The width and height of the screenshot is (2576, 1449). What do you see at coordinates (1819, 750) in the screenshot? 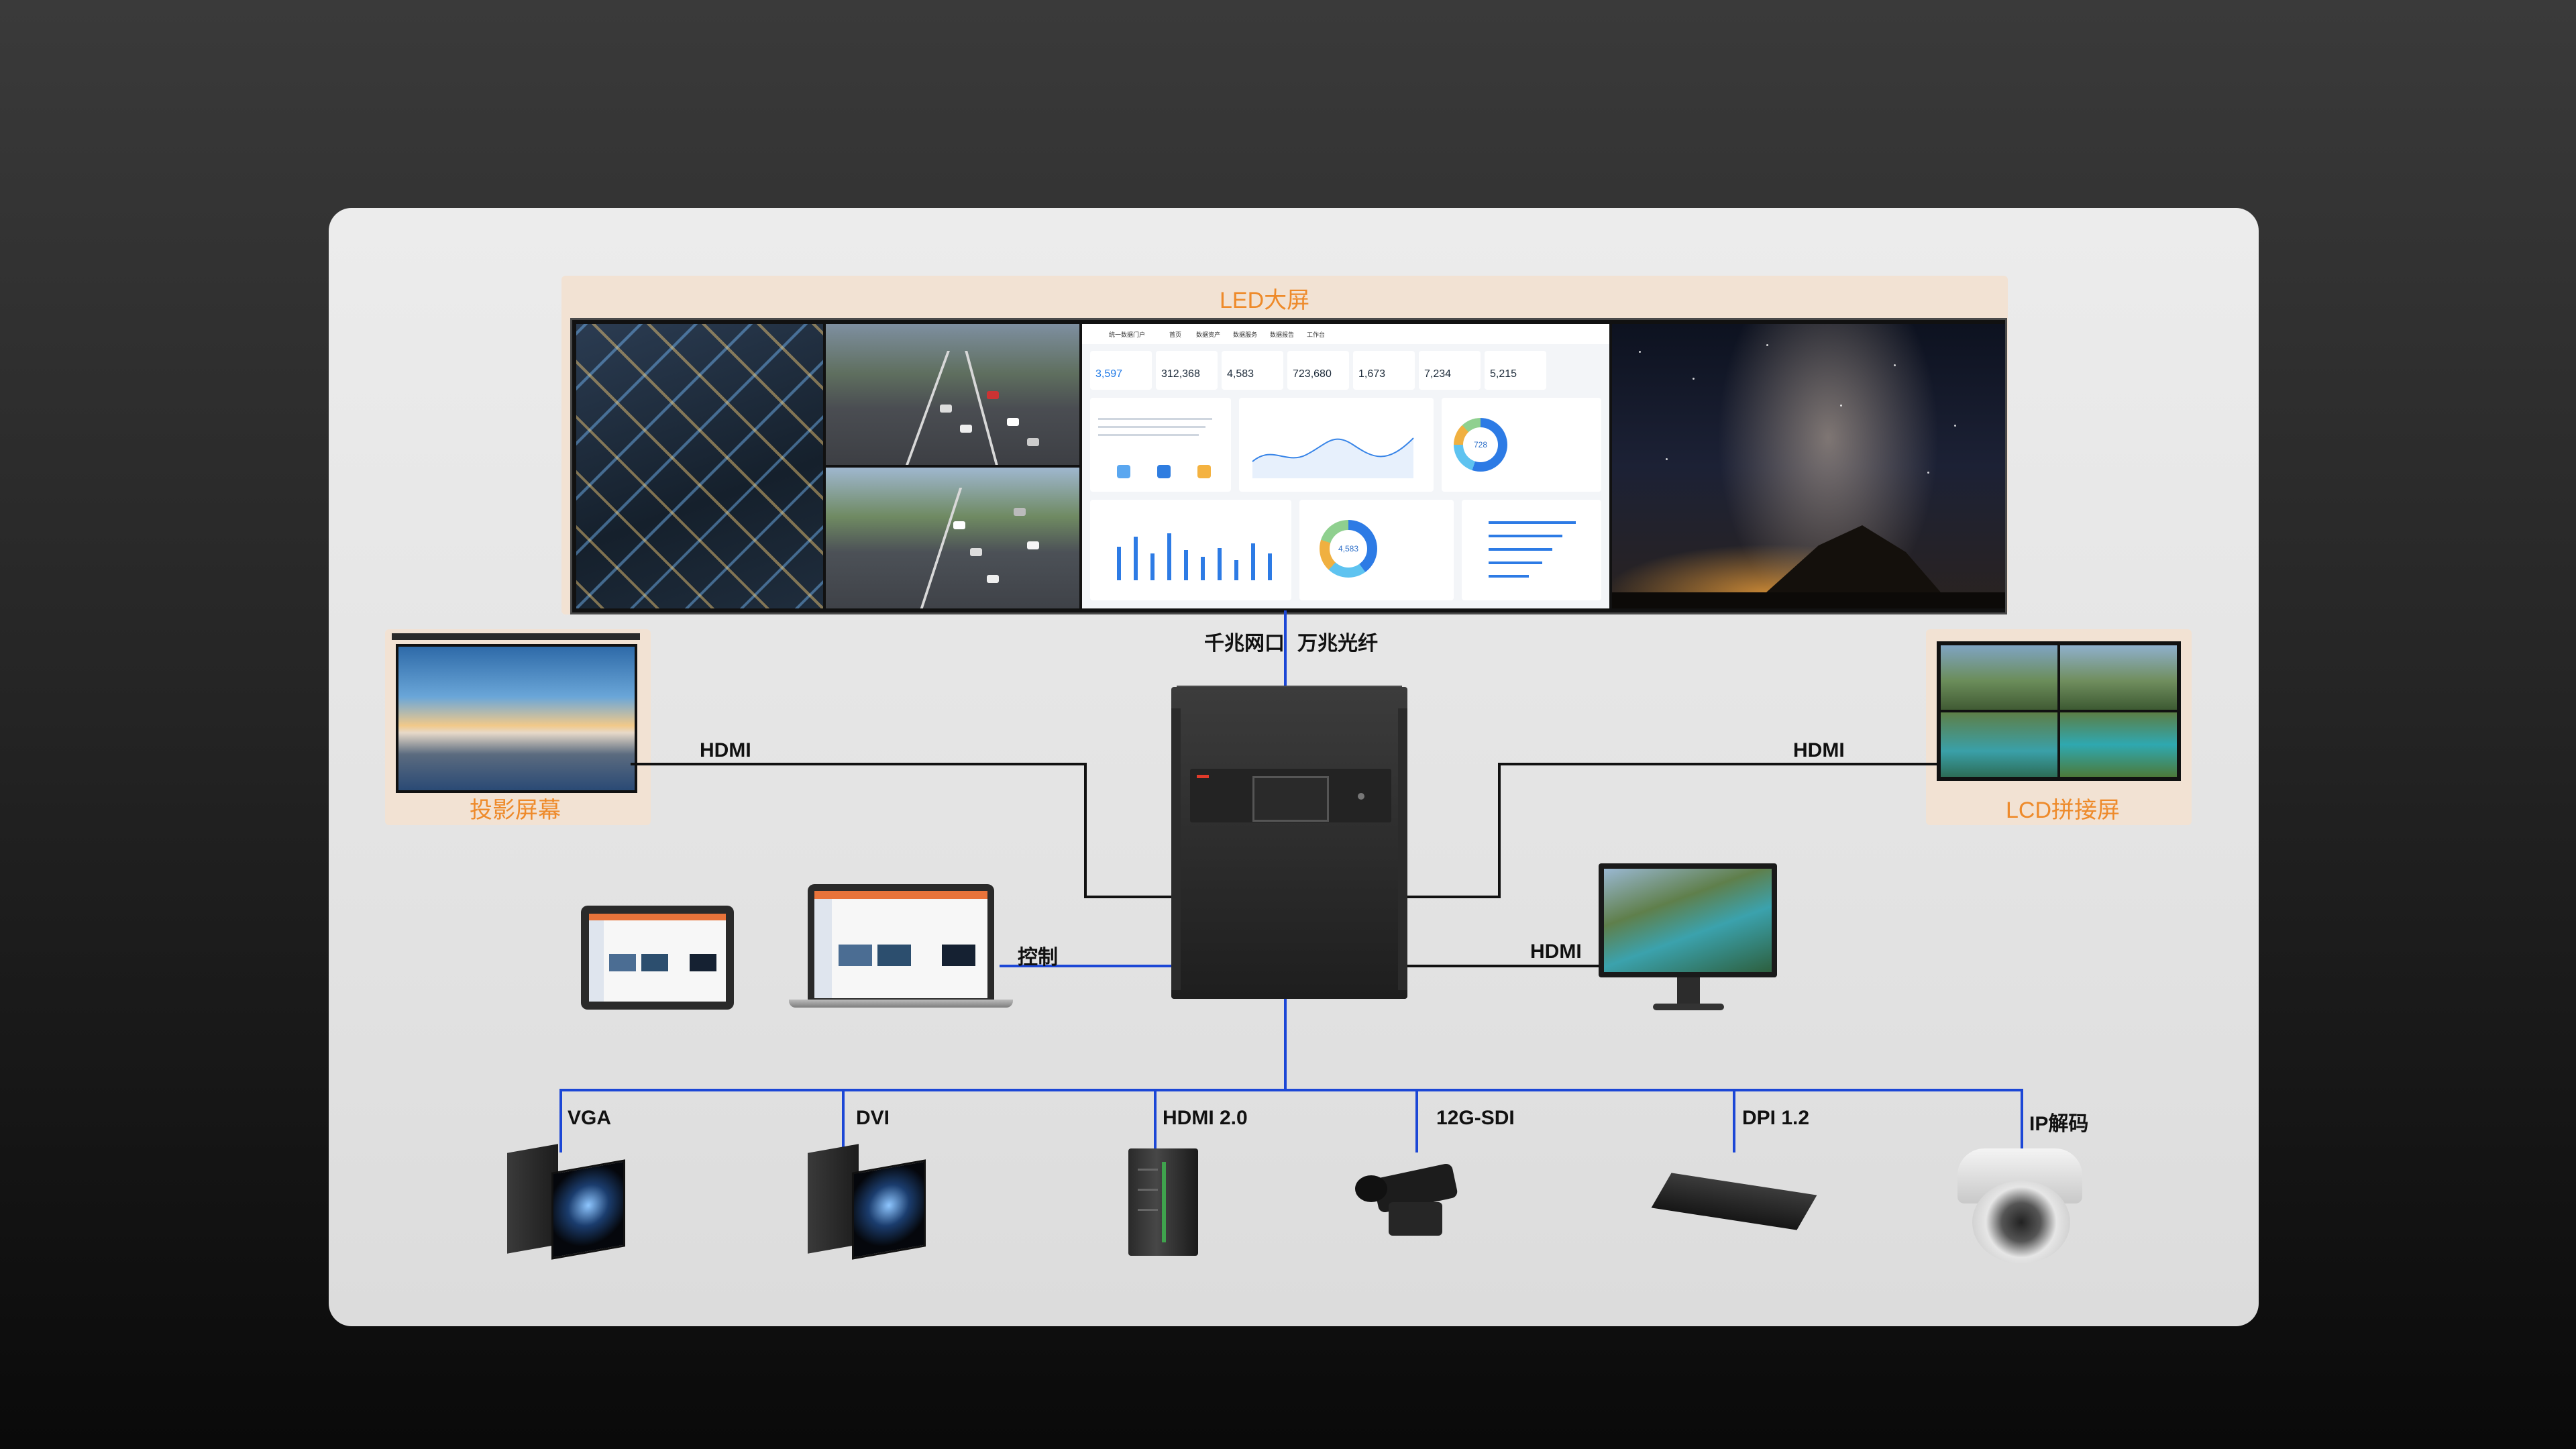
I see `hdmi-lcd-label: HDMI` at bounding box center [1819, 750].